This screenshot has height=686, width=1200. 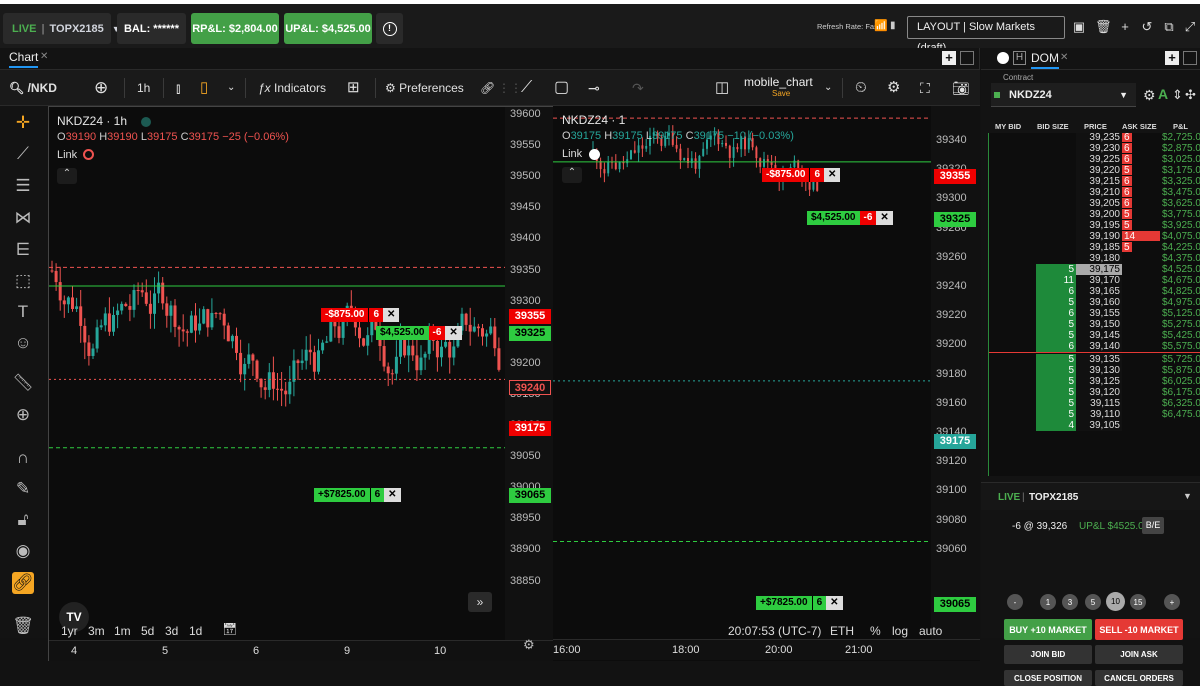 I want to click on dom-row: 39,1855 $4,225.00, so click(x=1094, y=247).